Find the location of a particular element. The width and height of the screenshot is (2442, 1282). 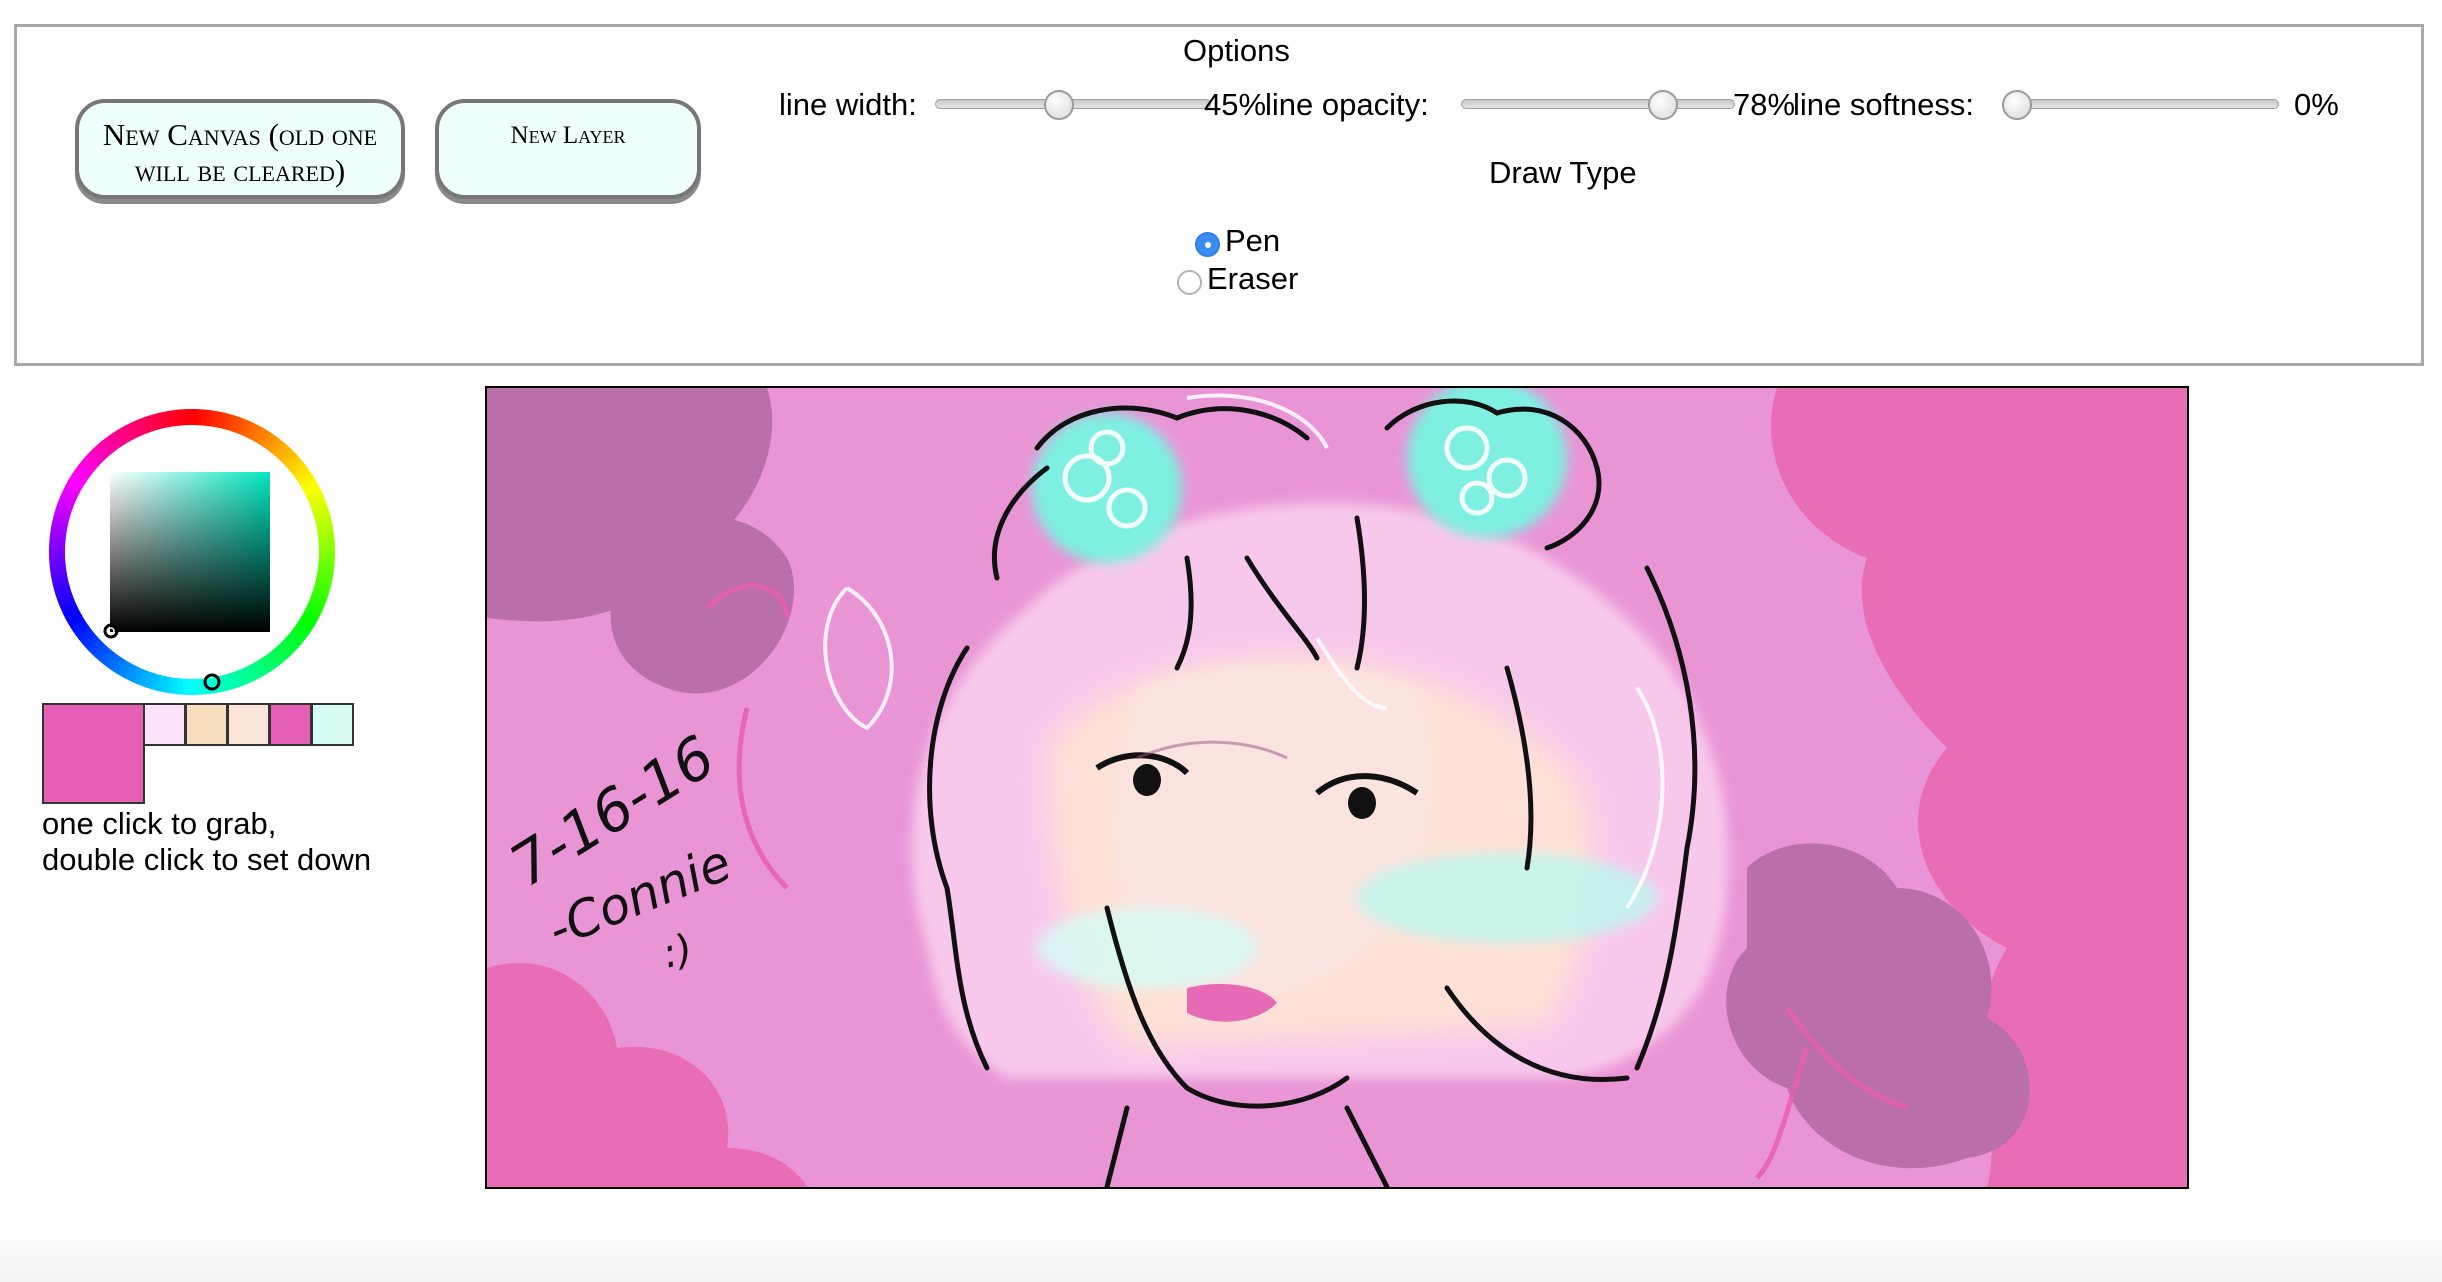

line-width-label: line width: is located at coordinates (848, 104).